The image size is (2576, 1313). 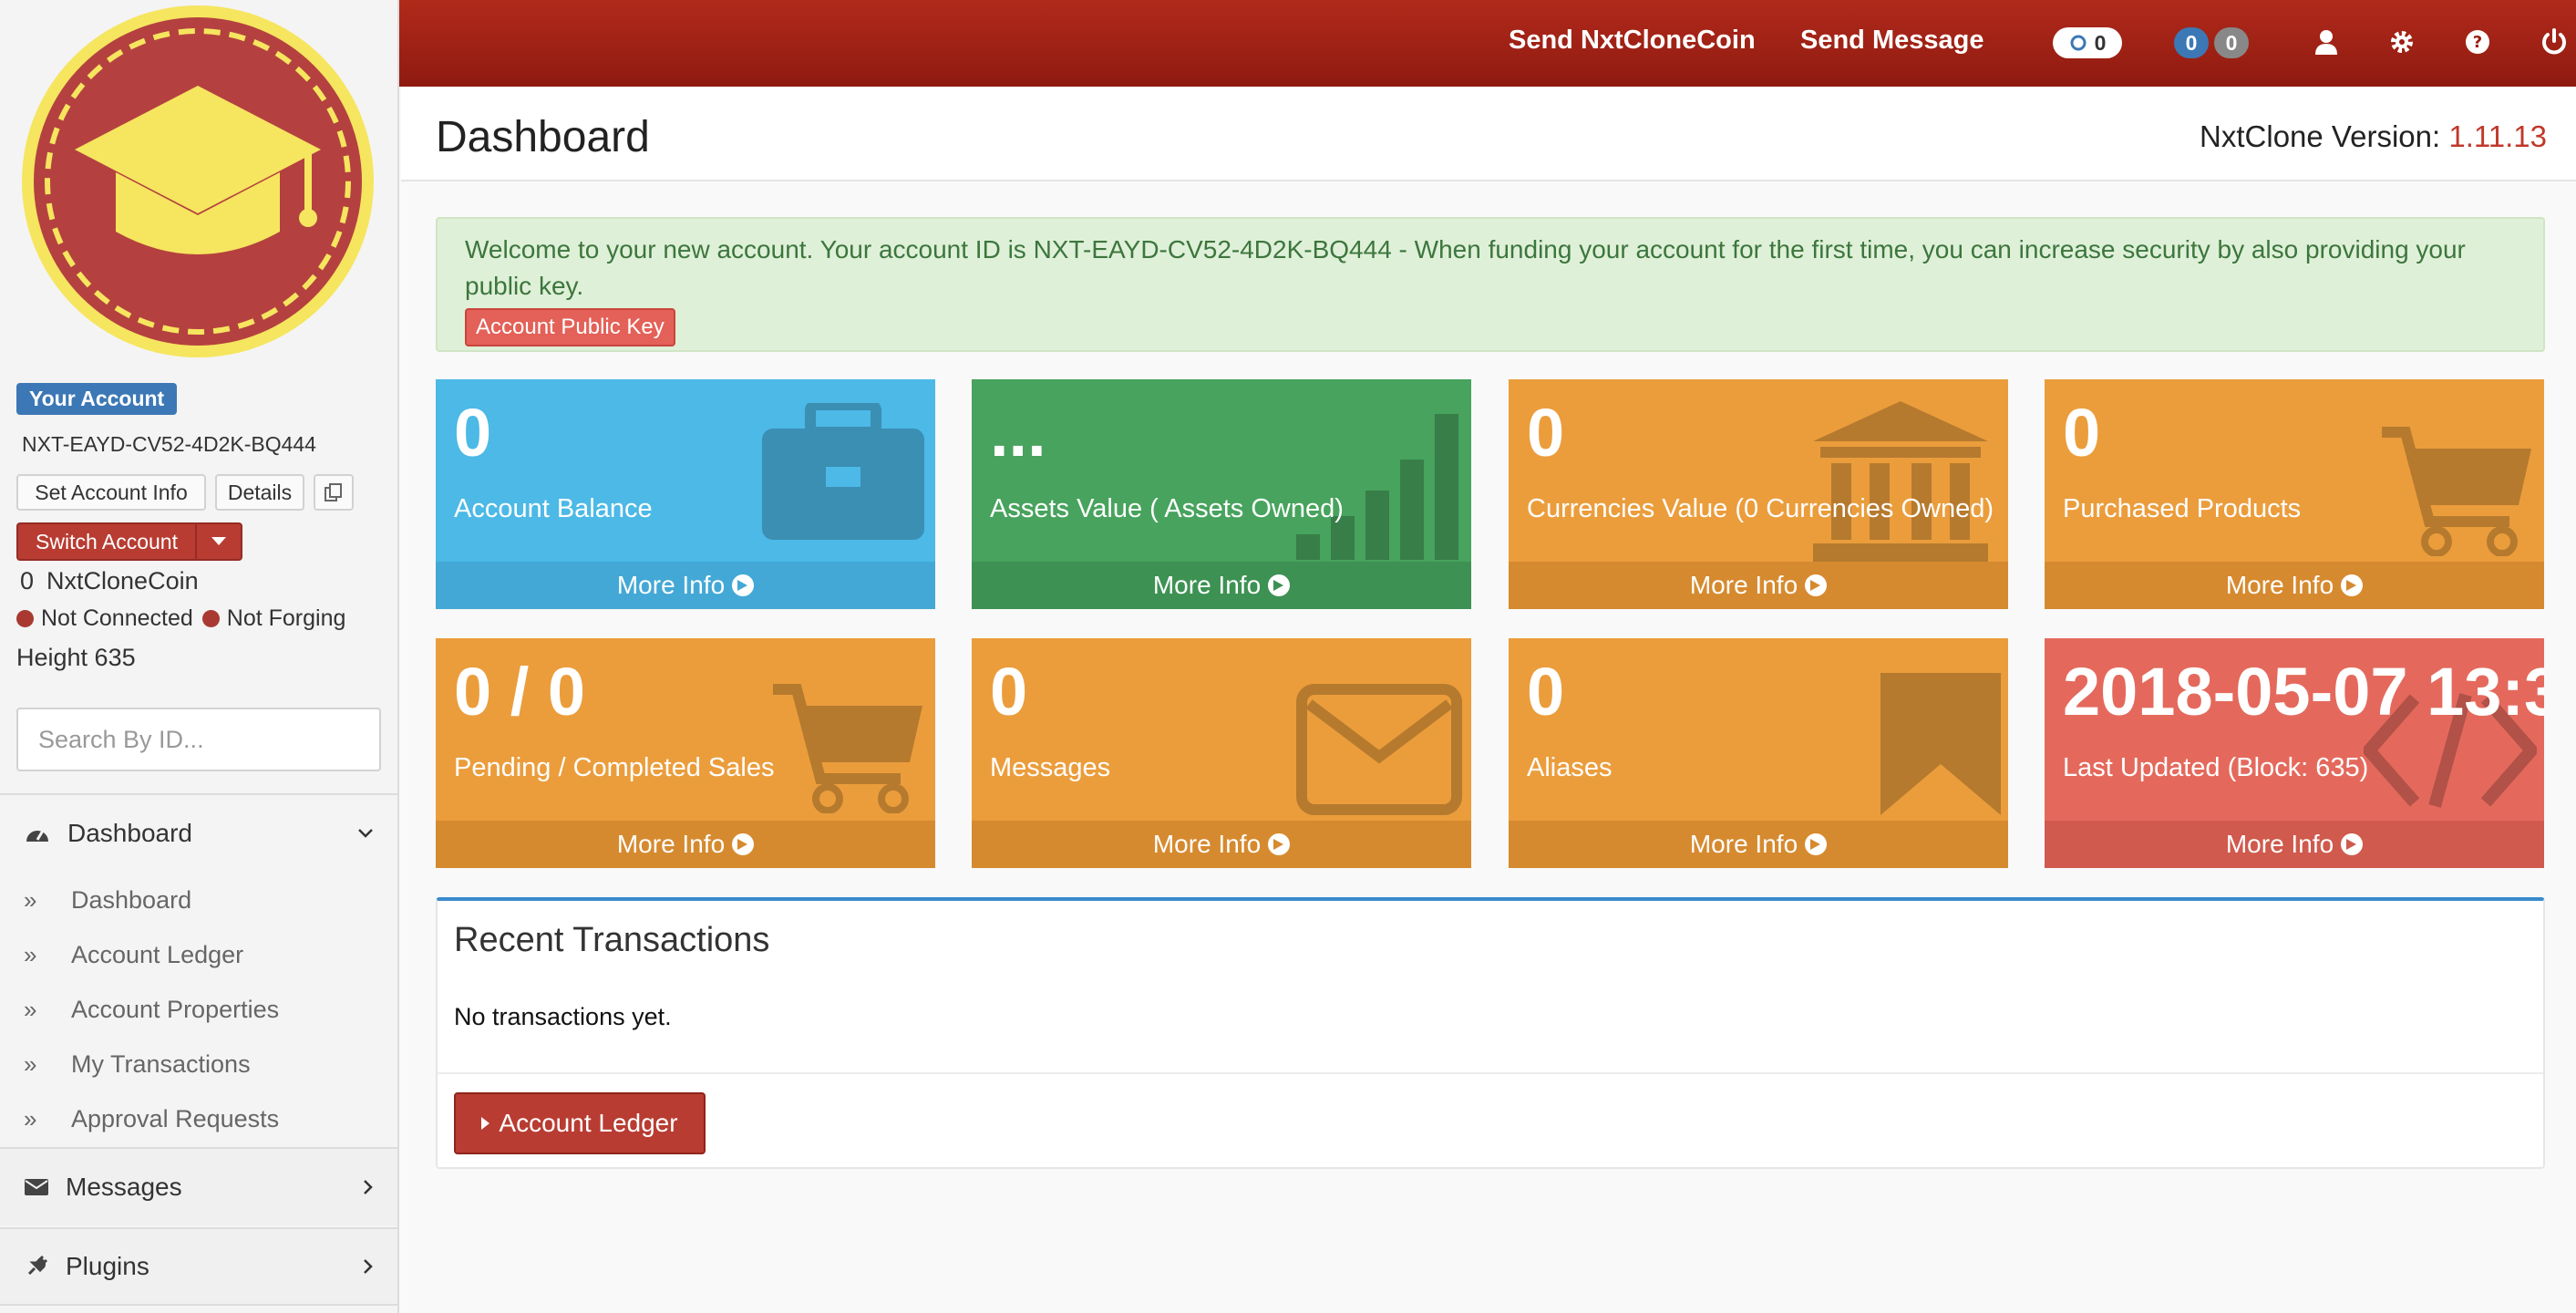 I want to click on account-ledger-button: Account Ledger, so click(x=580, y=1123).